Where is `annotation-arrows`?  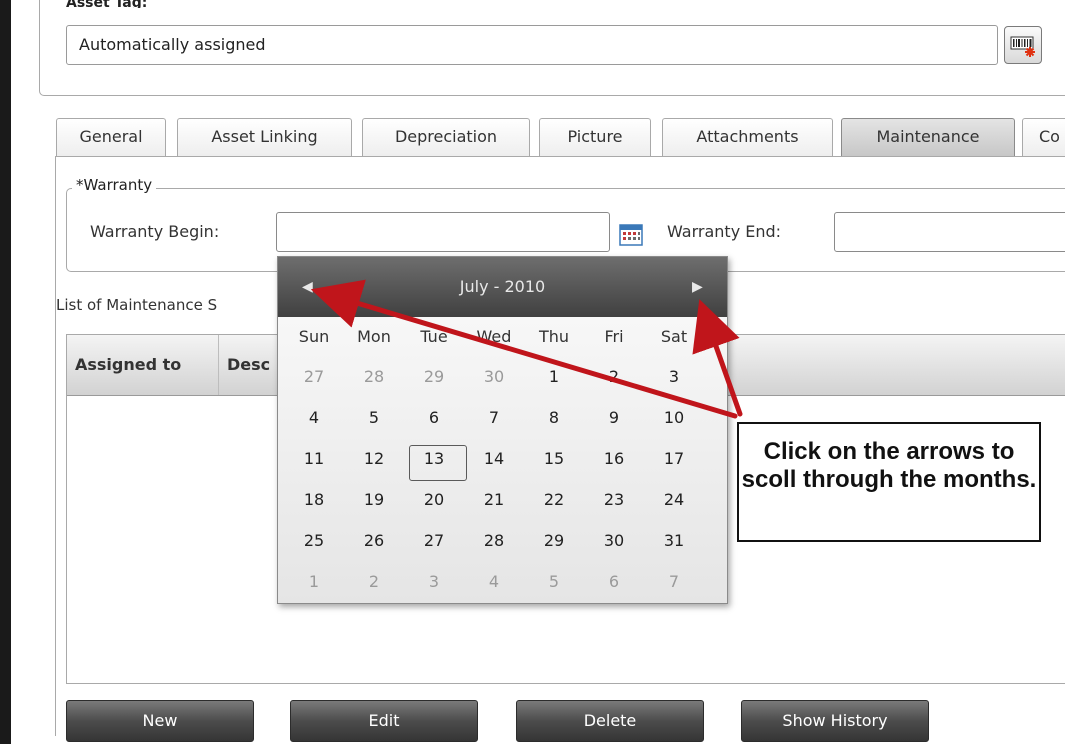 annotation-arrows is located at coordinates (526, 349).